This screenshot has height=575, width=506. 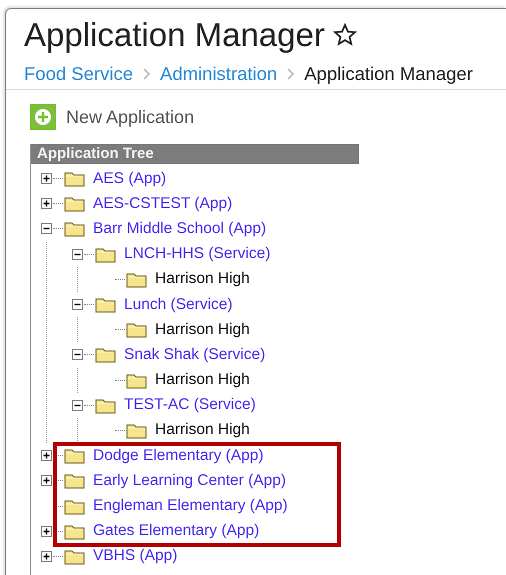 What do you see at coordinates (219, 74) in the screenshot?
I see `breadcrumb-link: Administration` at bounding box center [219, 74].